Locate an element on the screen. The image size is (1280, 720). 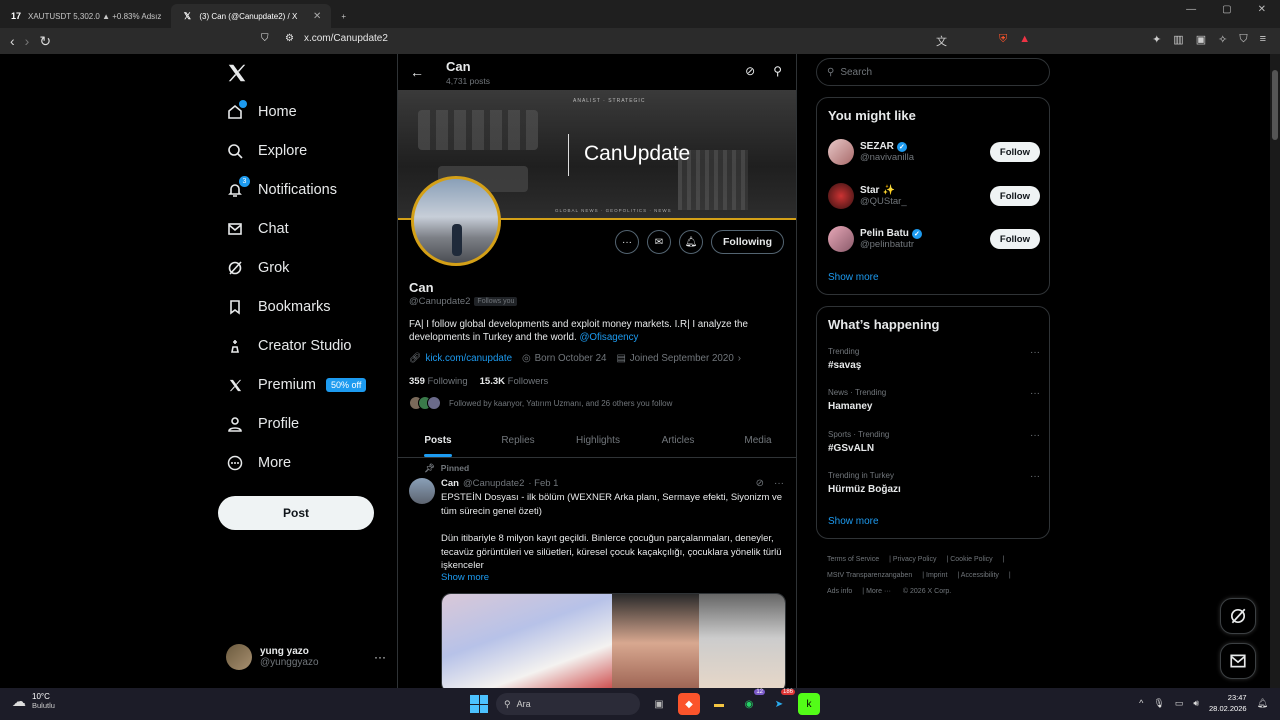
tweet-date: · Feb 1 is located at coordinates (543, 483).